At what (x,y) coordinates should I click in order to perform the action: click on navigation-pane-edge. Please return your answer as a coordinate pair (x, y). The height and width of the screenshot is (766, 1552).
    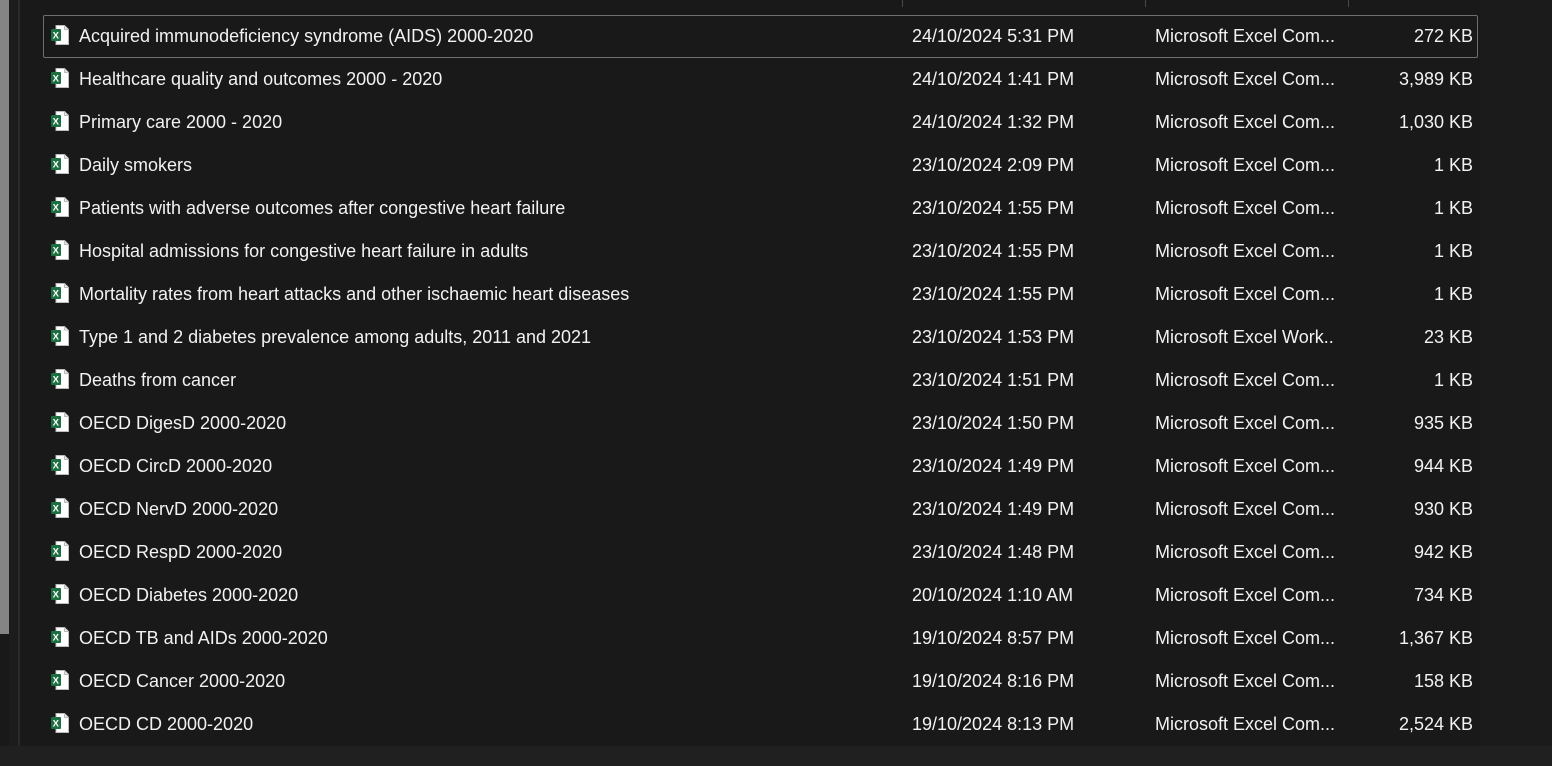
    Looking at the image, I should click on (13, 383).